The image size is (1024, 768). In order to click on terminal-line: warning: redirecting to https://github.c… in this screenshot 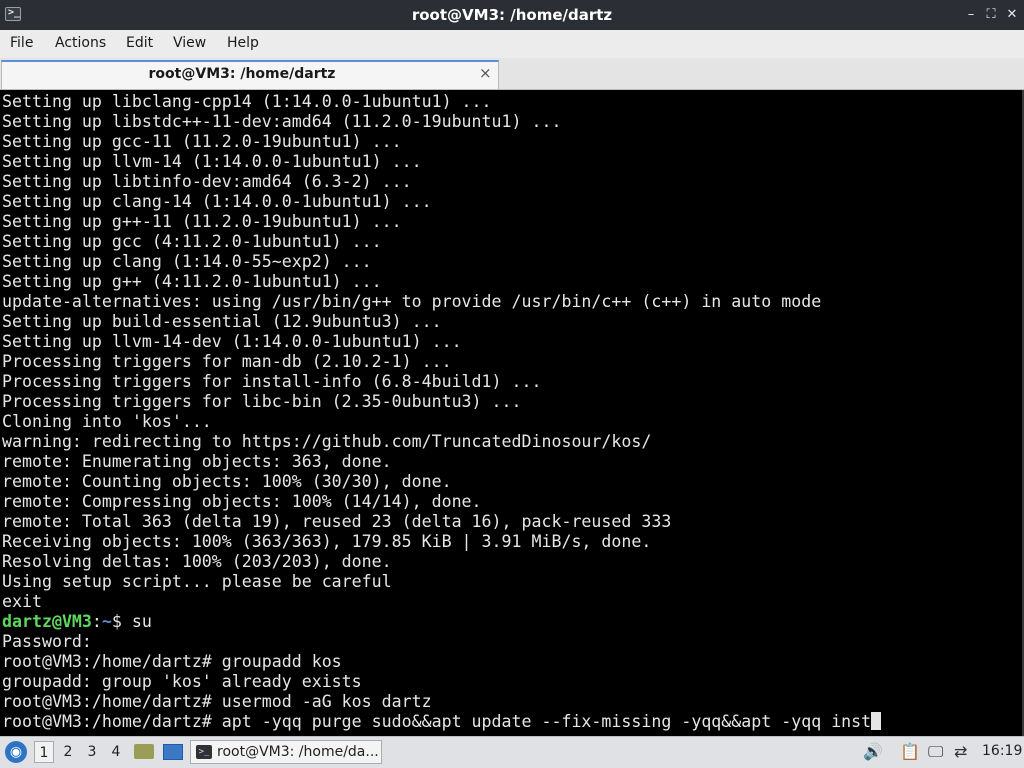, I will do `click(327, 441)`.